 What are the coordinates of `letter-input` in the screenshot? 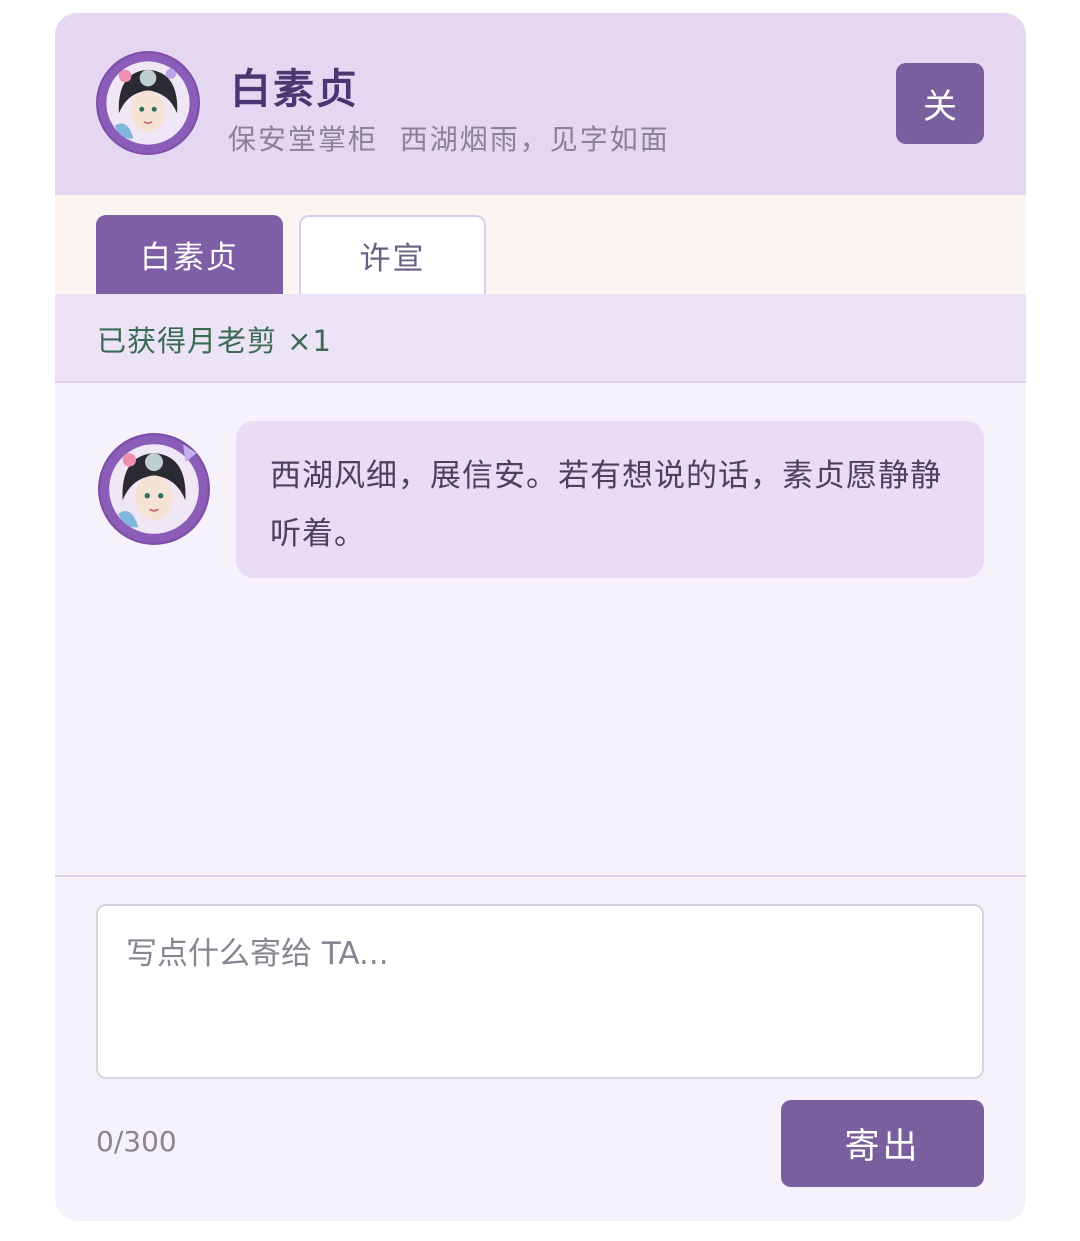 It's located at (540, 991).